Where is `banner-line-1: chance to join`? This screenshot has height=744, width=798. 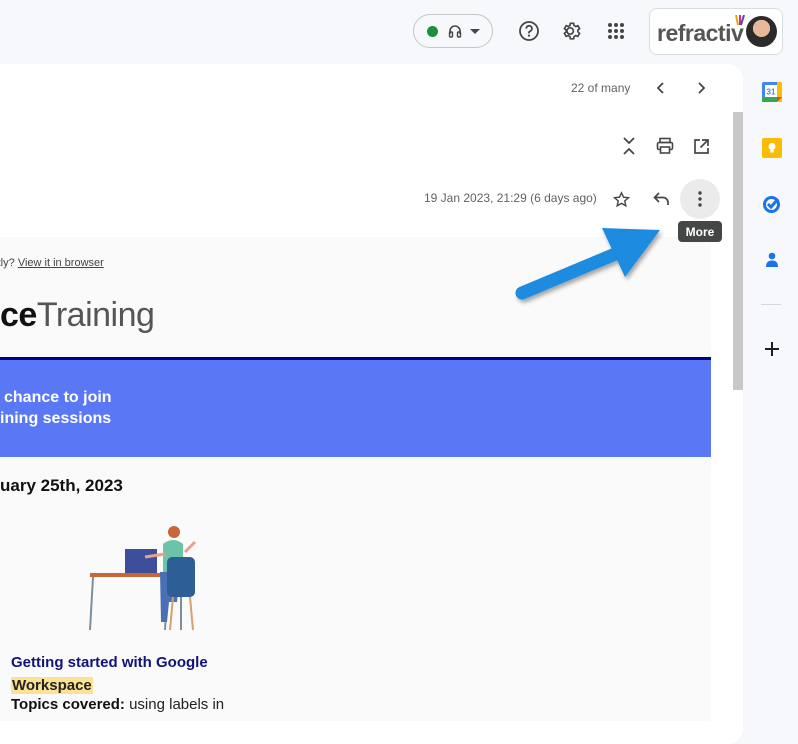
banner-line-1: chance to join is located at coordinates (58, 397).